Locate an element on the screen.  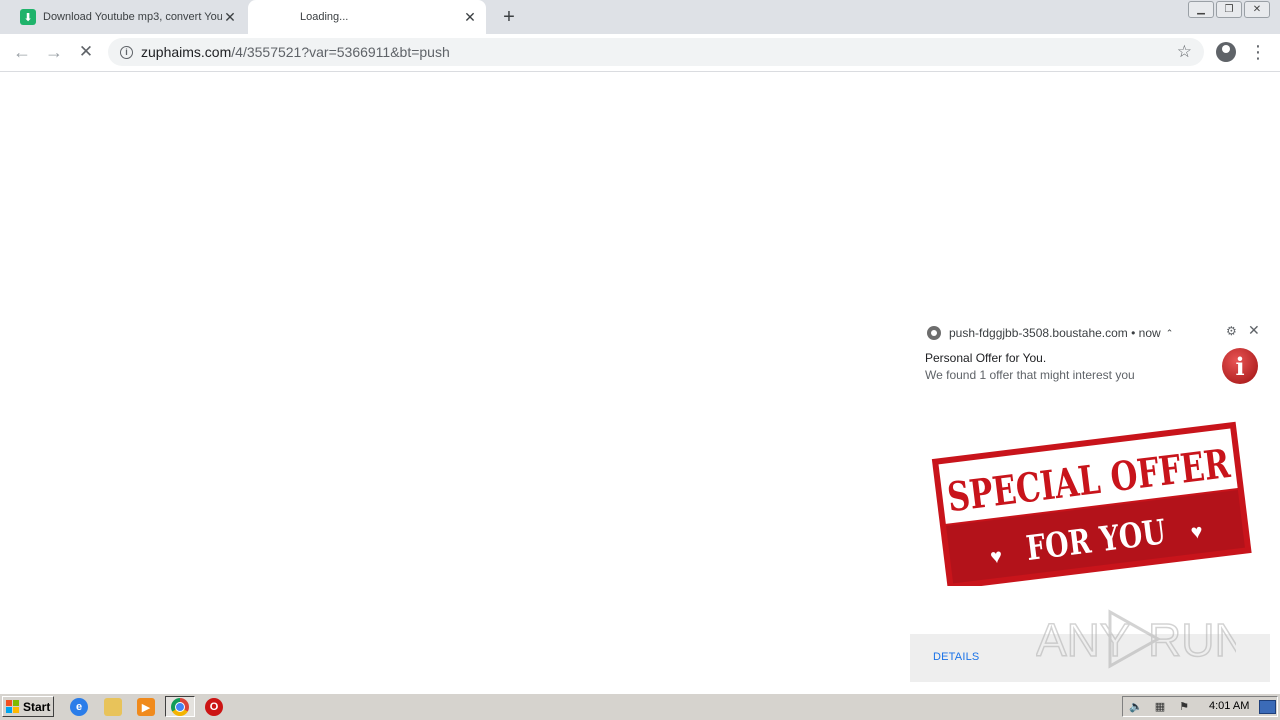
restore-icon: ❐ is located at coordinates (1229, 9).